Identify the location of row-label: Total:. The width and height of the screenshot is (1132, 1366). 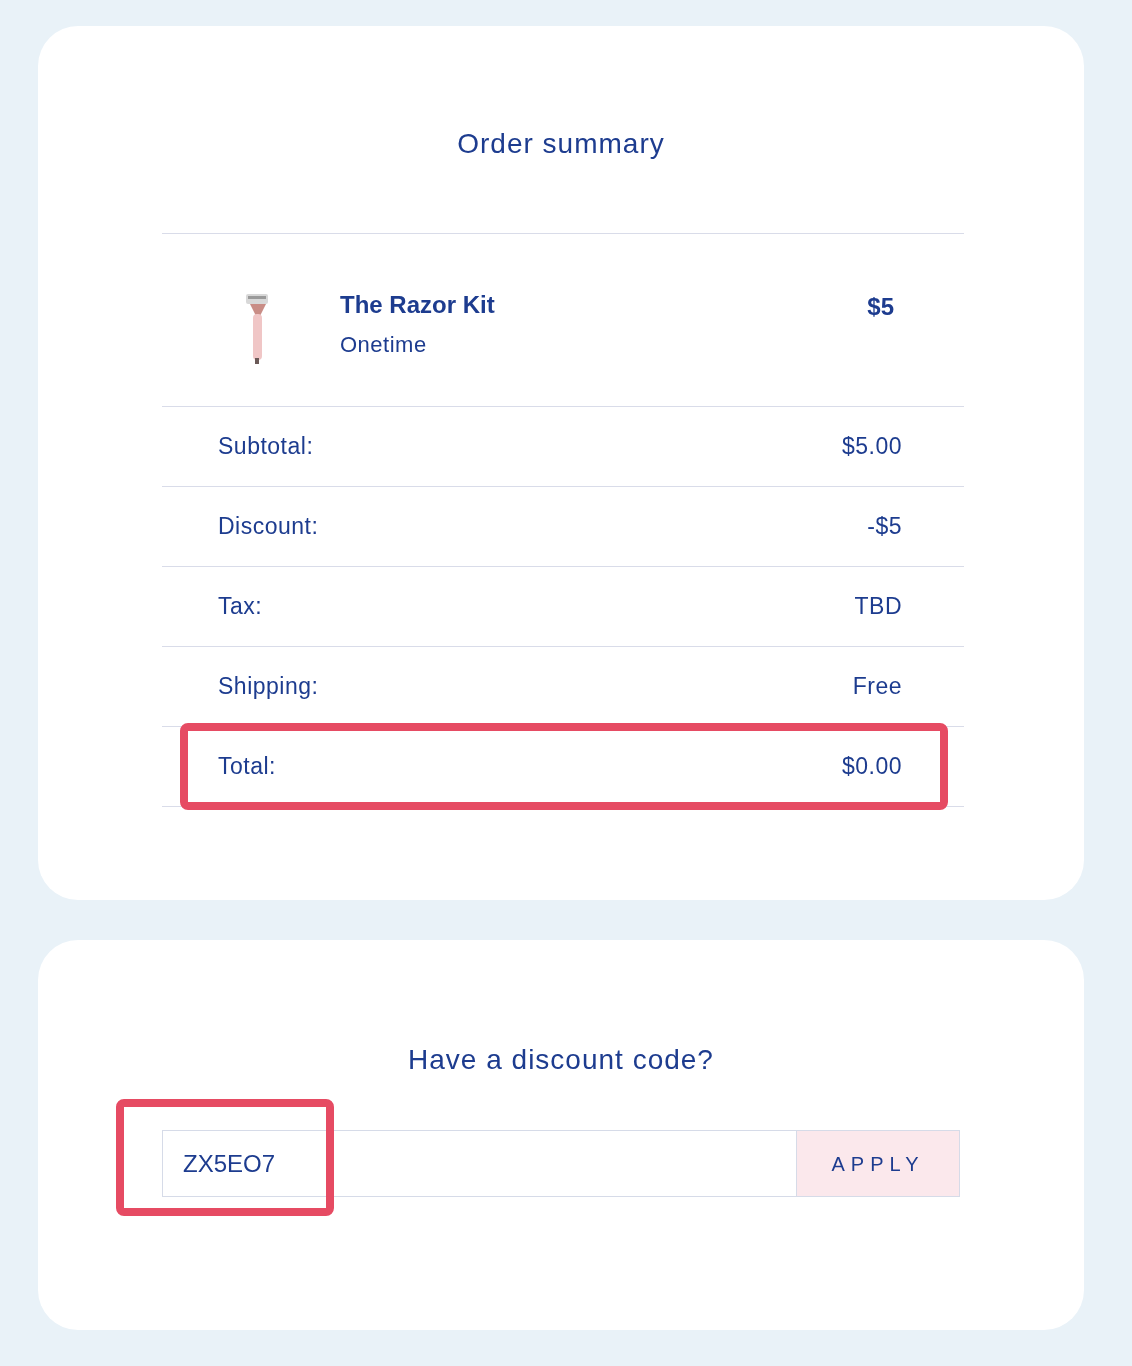
(247, 767).